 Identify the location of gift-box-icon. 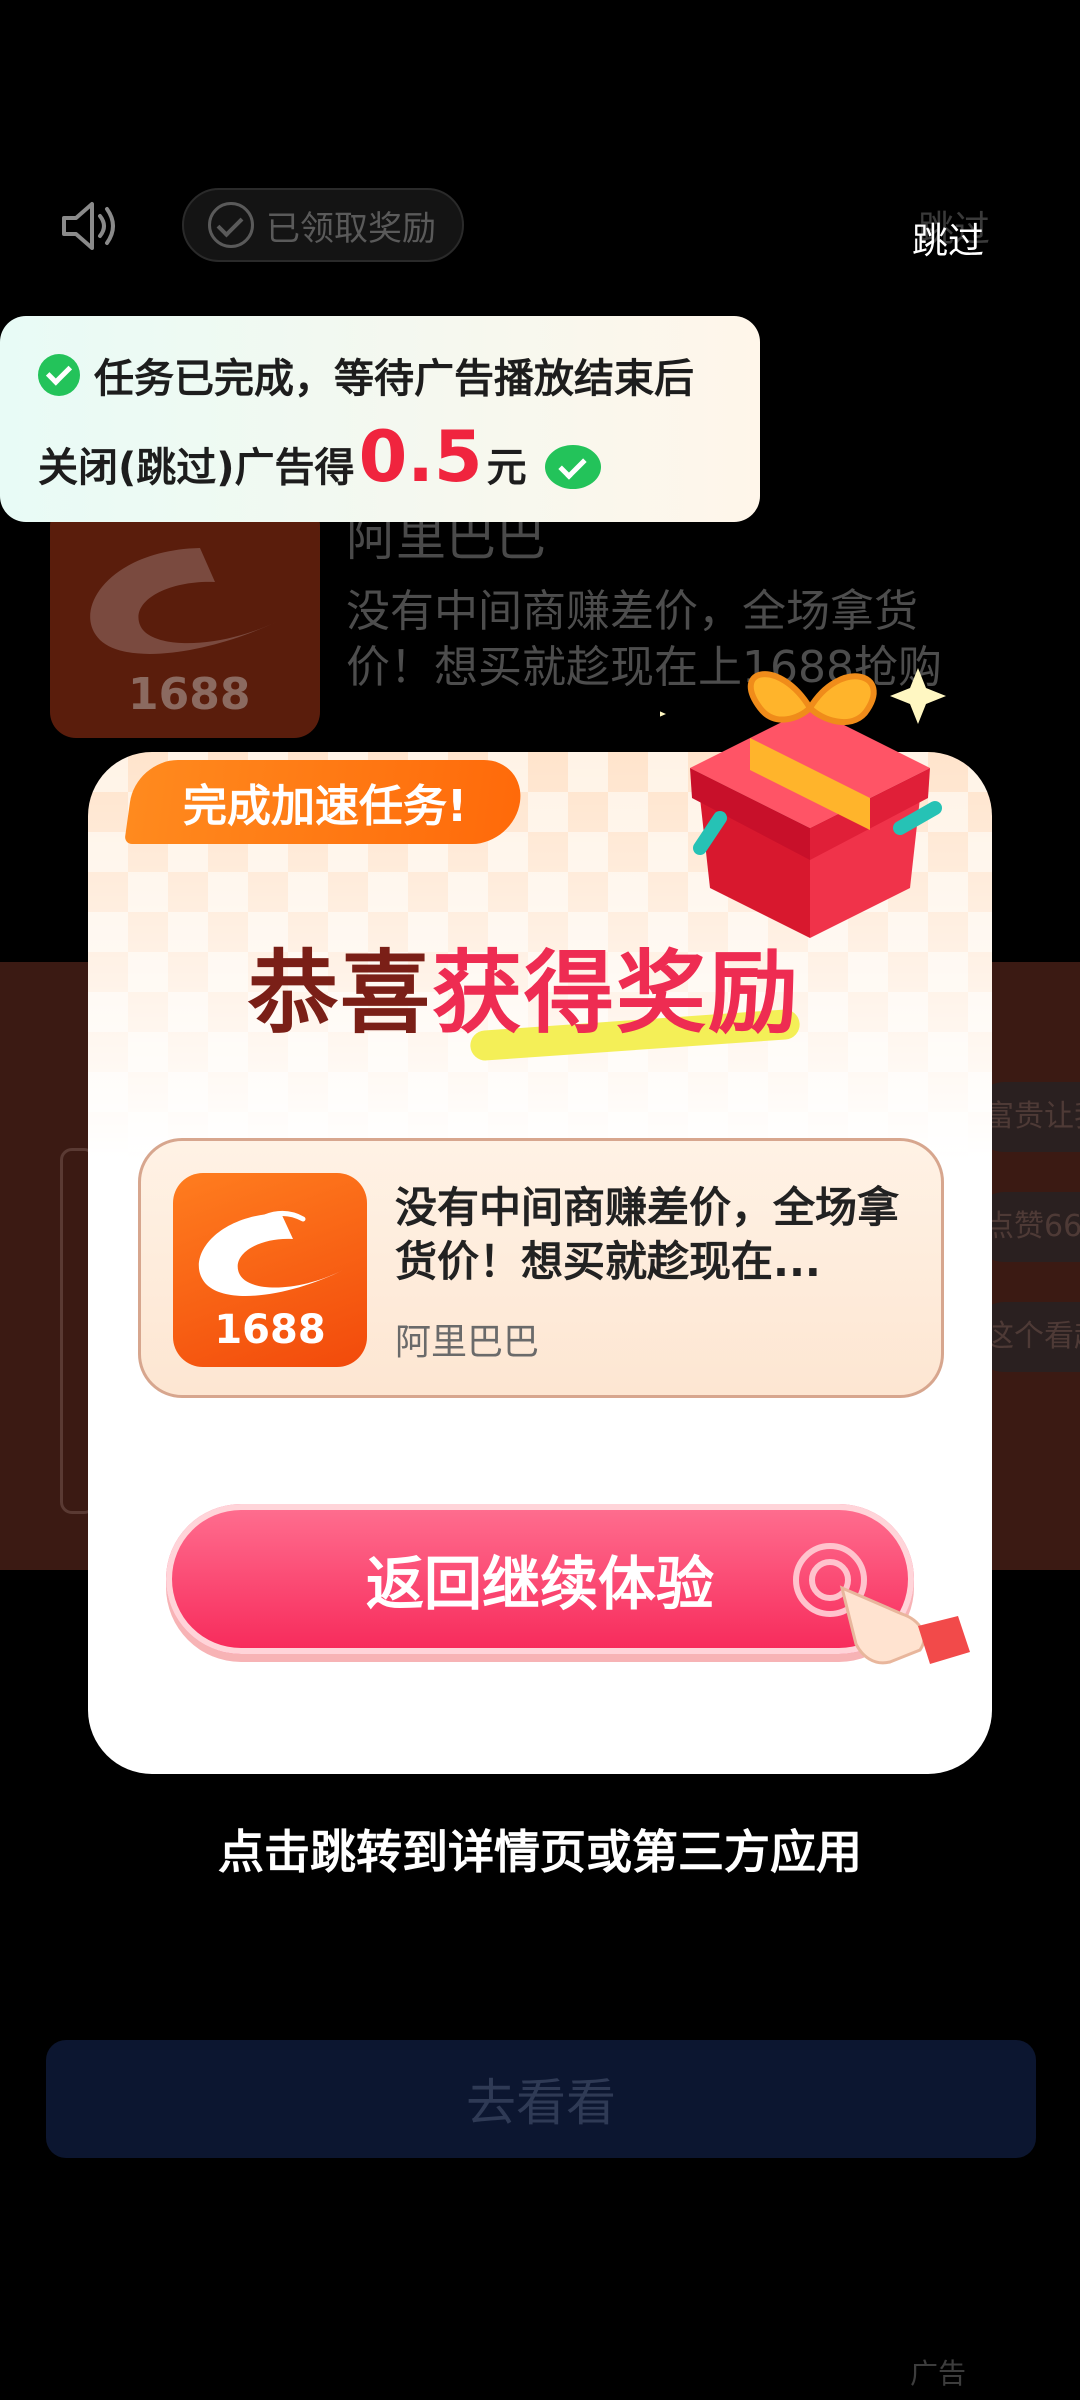
(803, 803).